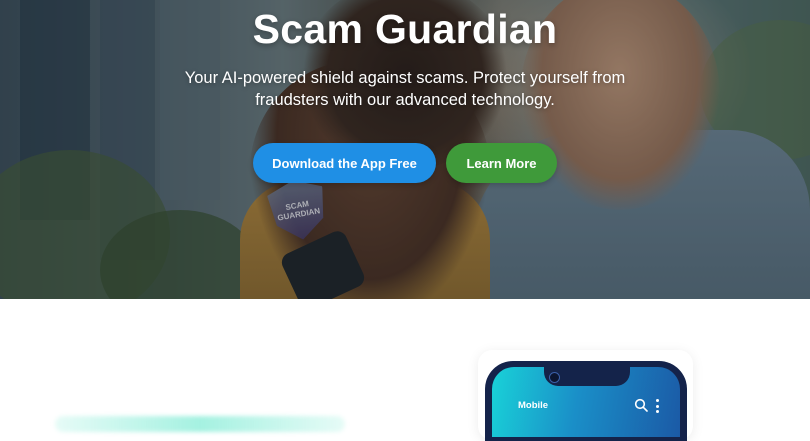 The width and height of the screenshot is (810, 441). Describe the element at coordinates (641, 405) in the screenshot. I see `search-icon` at that location.